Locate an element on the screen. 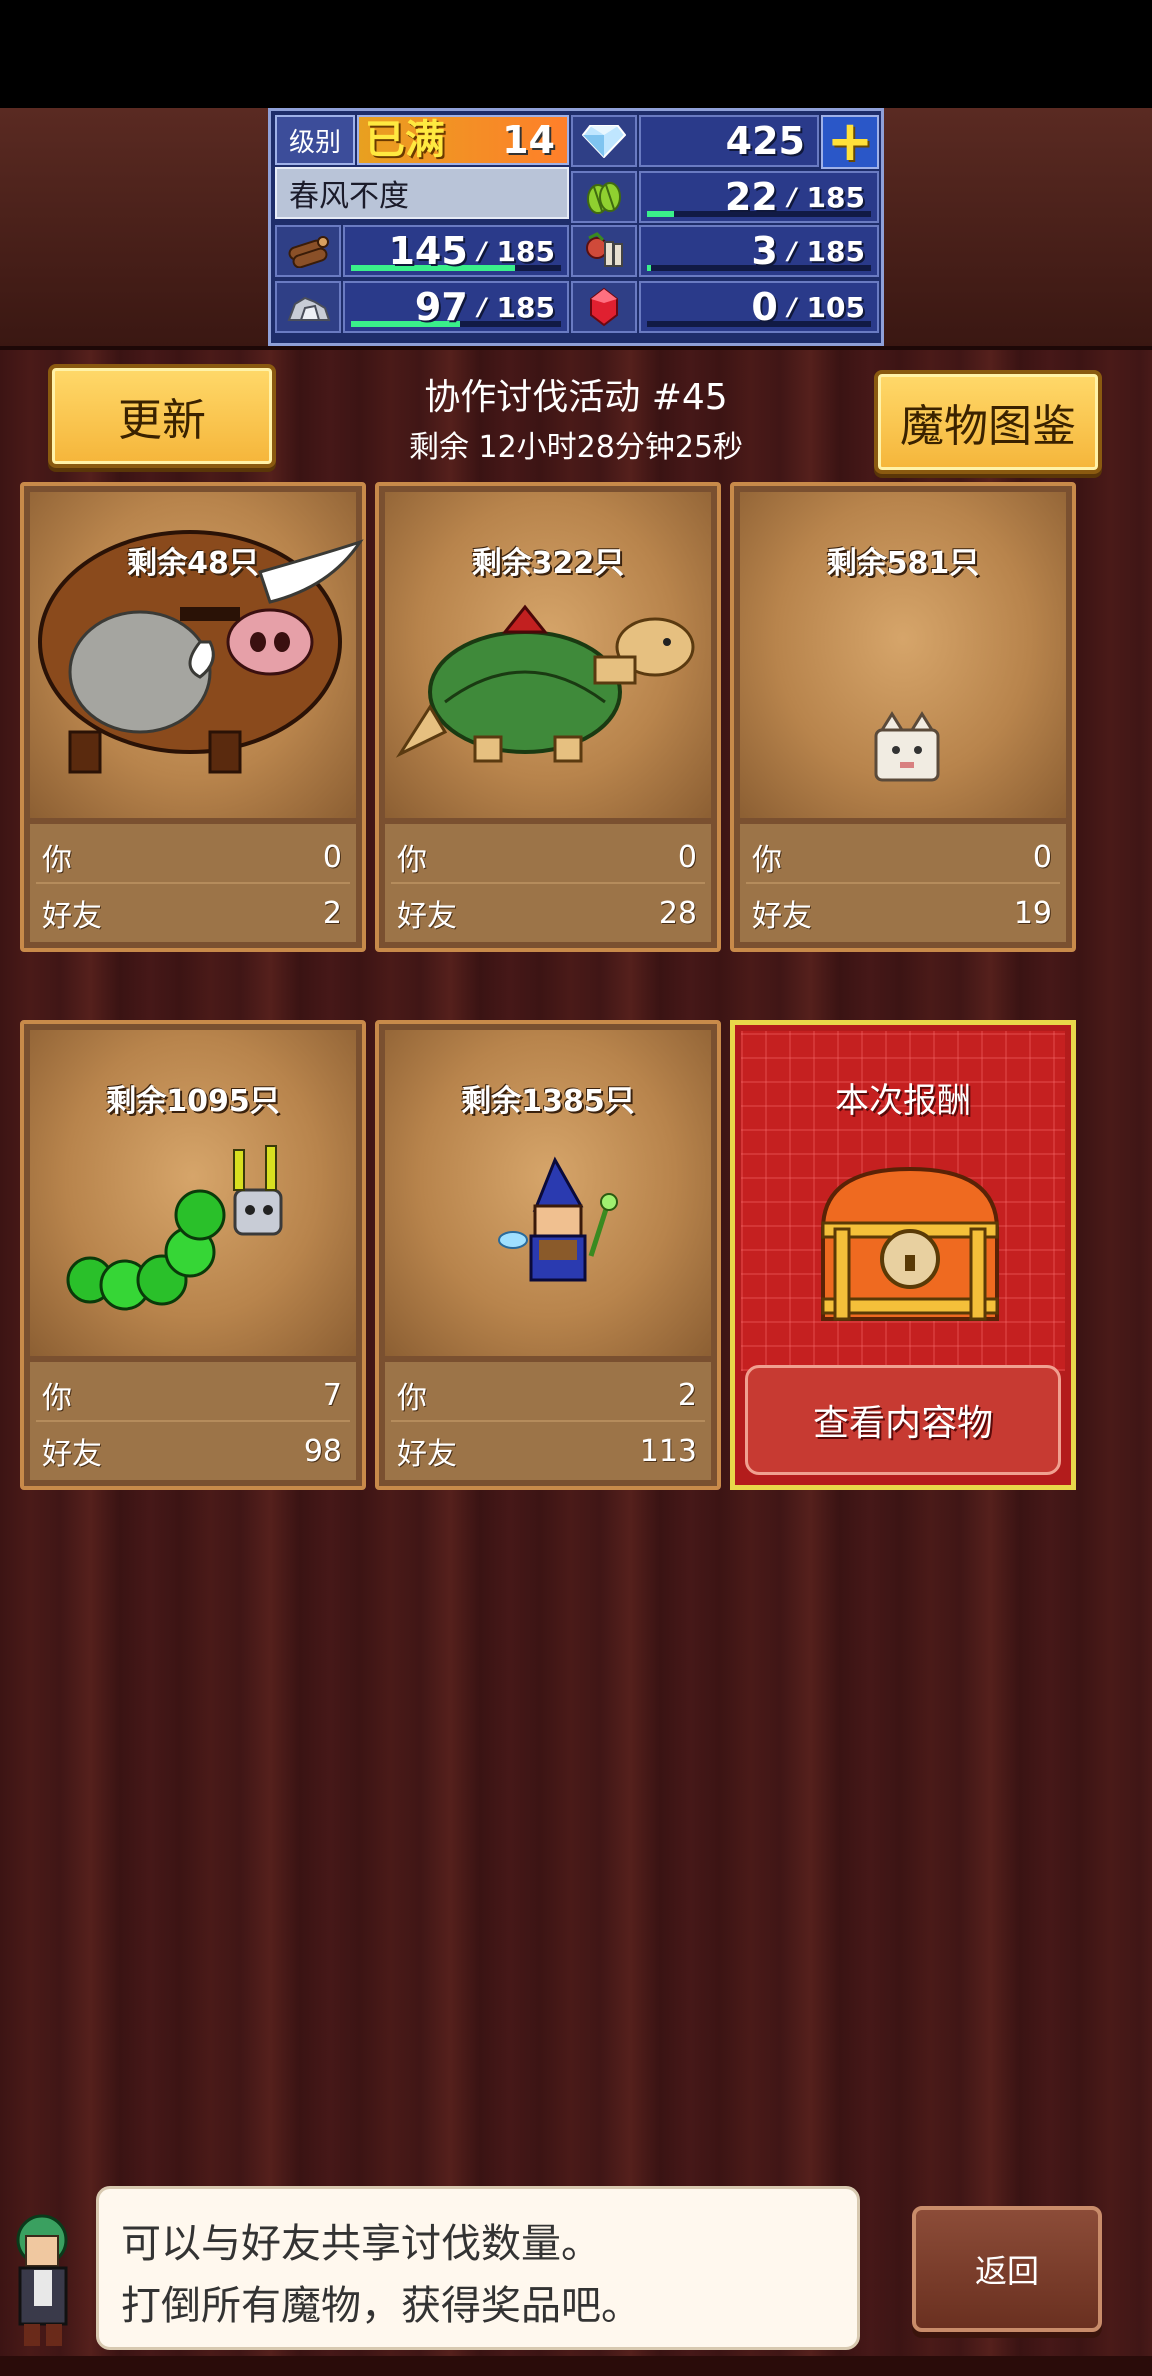  plus-icon: + is located at coordinates (850, 141).